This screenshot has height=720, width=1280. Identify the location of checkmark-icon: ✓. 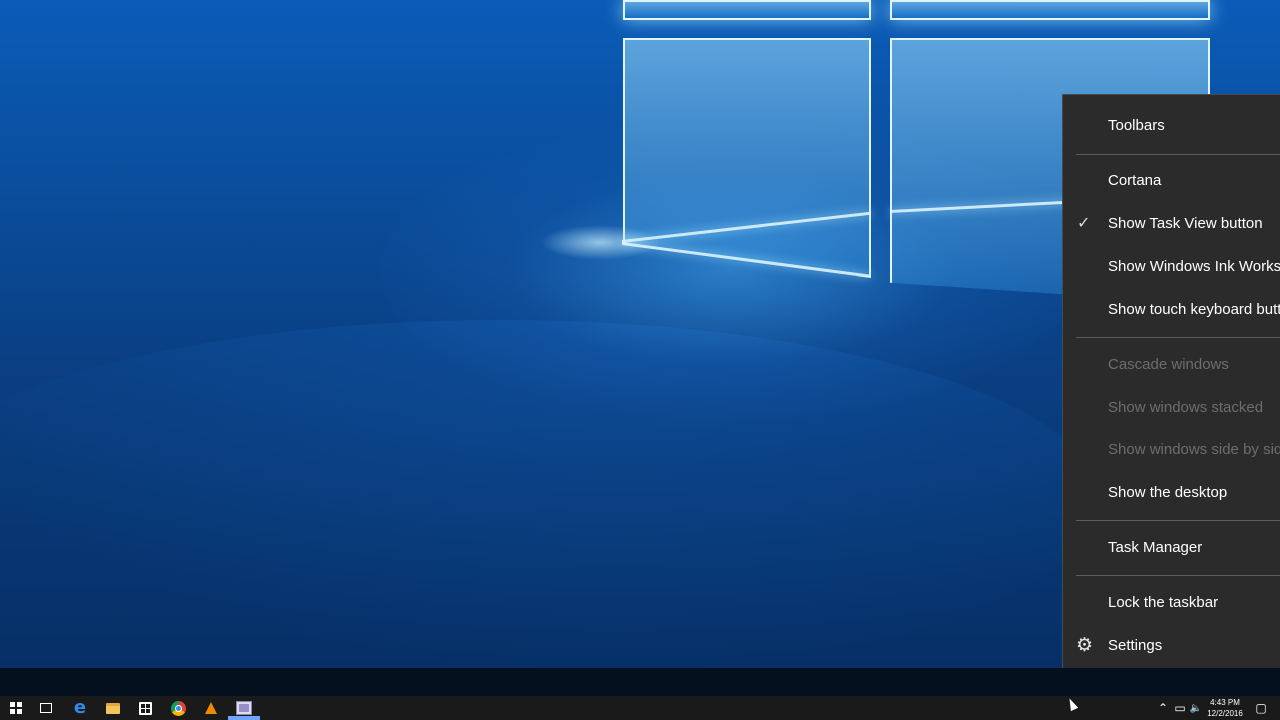
(1084, 223).